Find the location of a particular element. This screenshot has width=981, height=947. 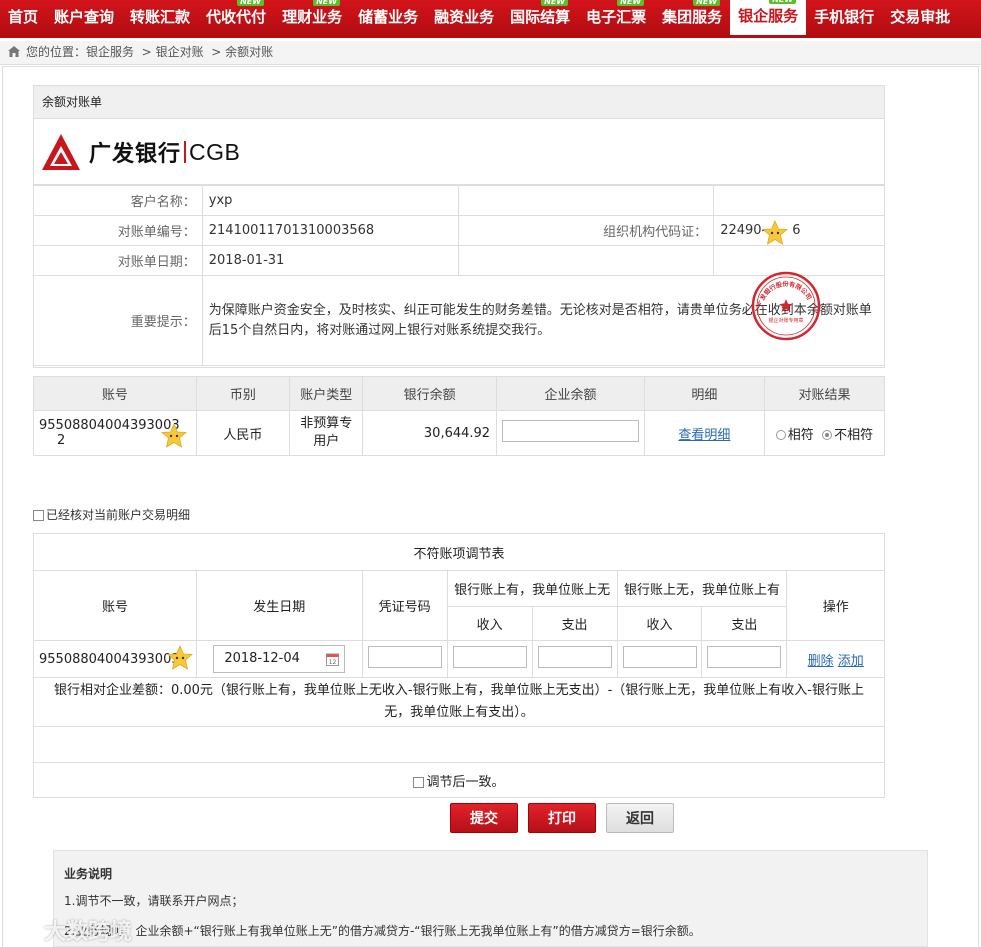

nav-item-label: 储蓄业务 is located at coordinates (388, 17).